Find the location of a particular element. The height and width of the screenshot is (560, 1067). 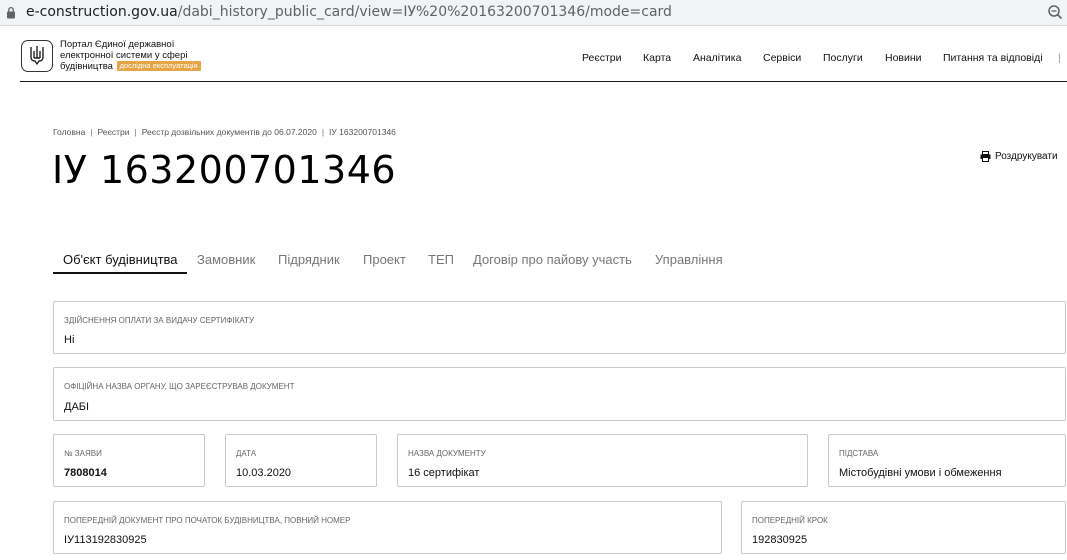

field-value: 10.03.2020 is located at coordinates (264, 473).